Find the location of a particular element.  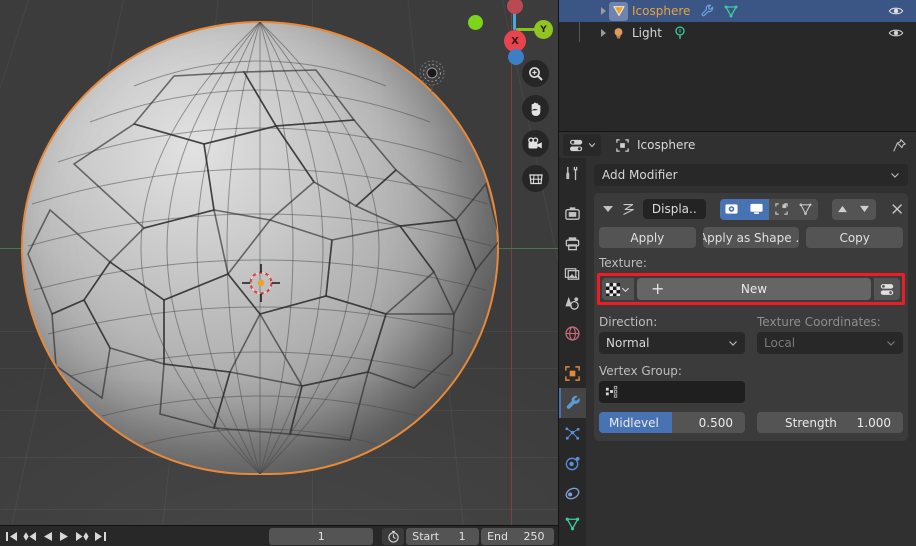

printer-icon is located at coordinates (572, 243).